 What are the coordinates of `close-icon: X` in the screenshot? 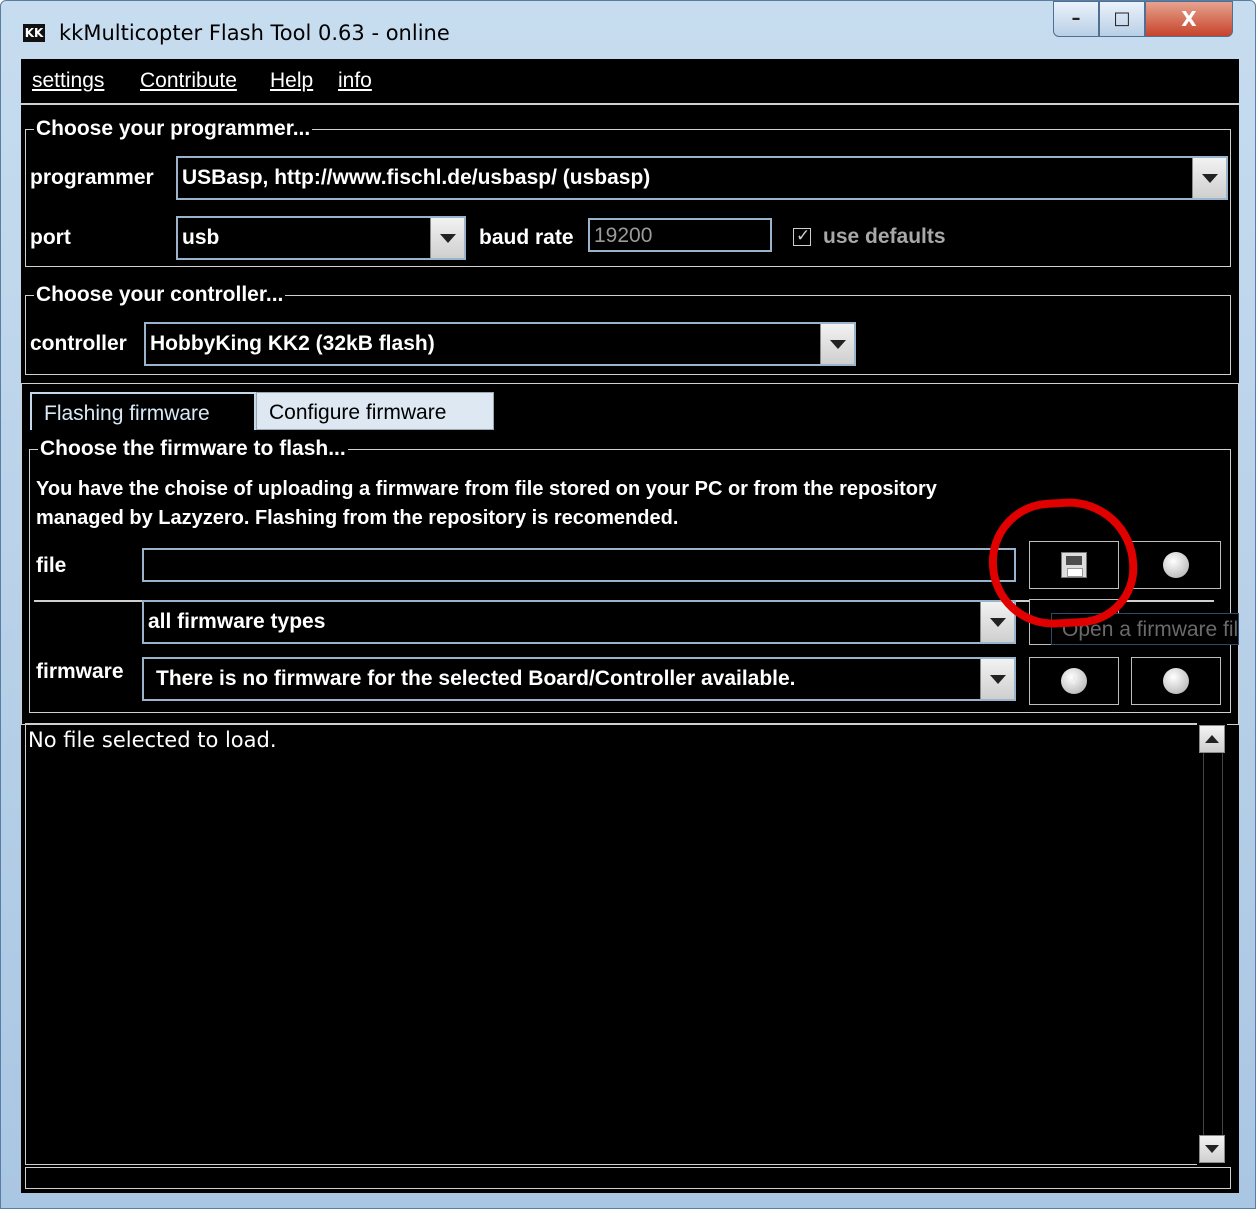 It's located at (1189, 19).